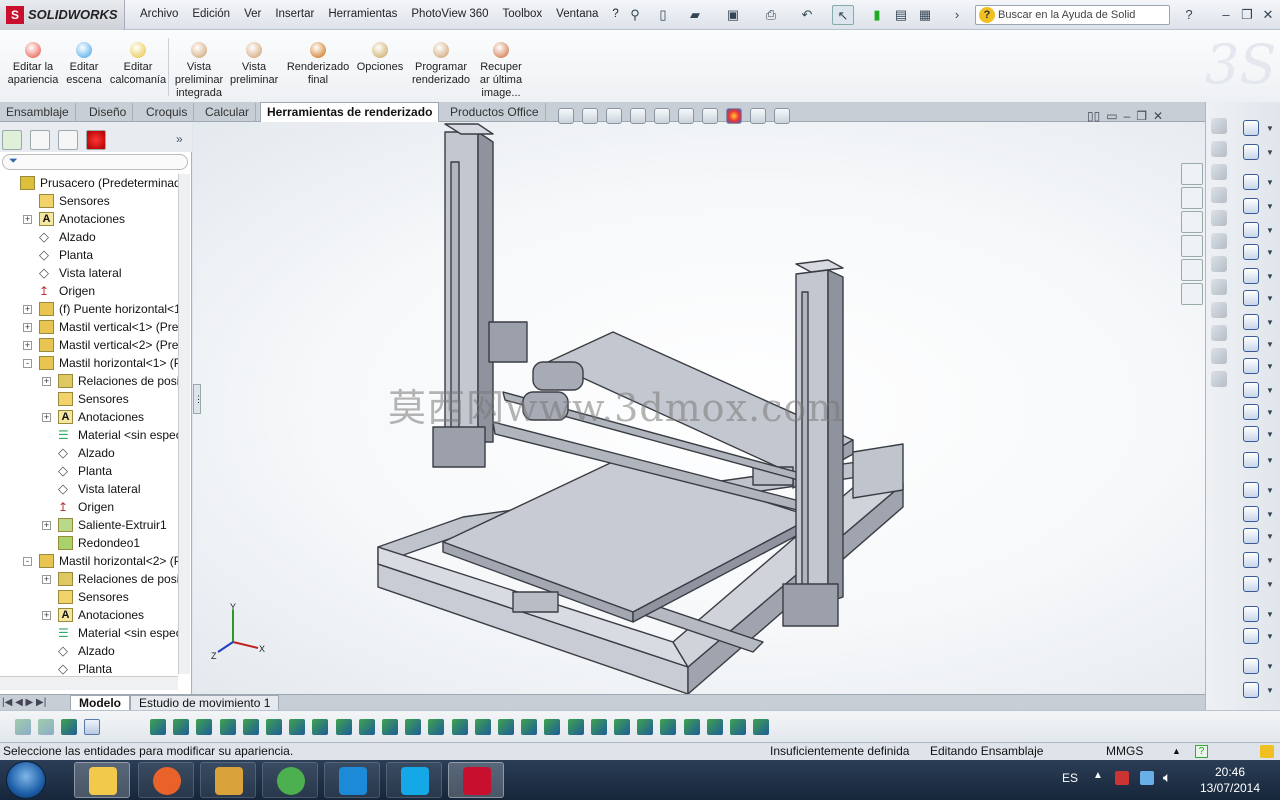 The width and height of the screenshot is (1280, 800). Describe the element at coordinates (89, 381) in the screenshot. I see `tree-item: + Relaciones de posición` at that location.